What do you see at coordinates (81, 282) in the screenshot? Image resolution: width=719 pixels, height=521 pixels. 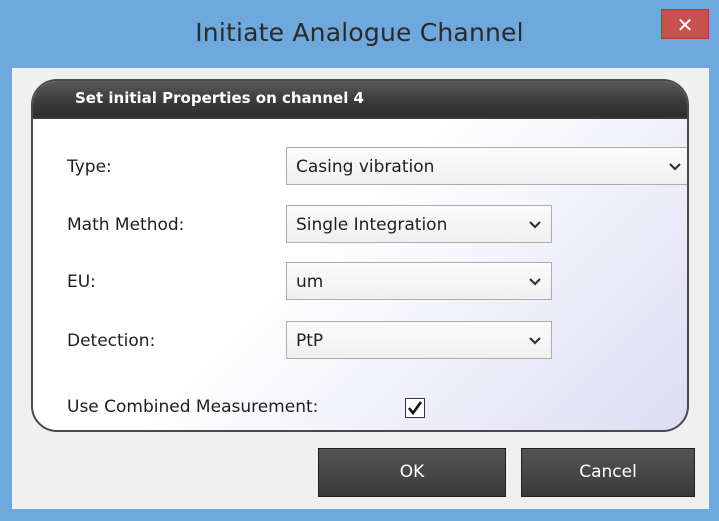 I see `eu-label: EU:` at bounding box center [81, 282].